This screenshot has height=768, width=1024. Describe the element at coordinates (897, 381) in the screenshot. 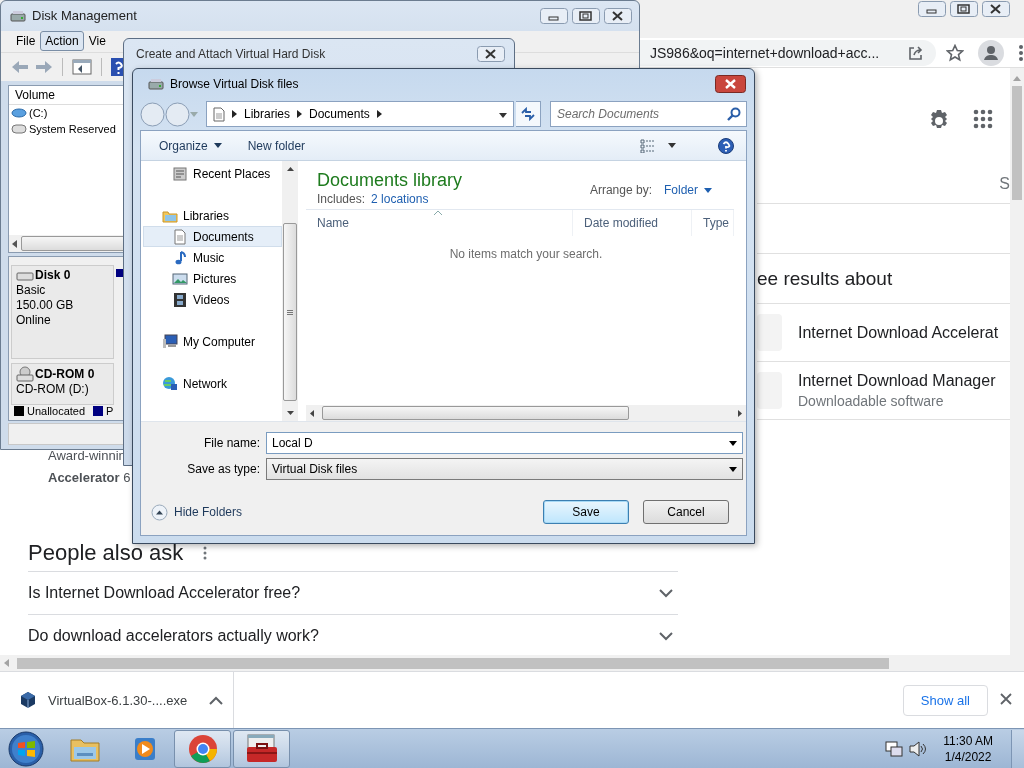

I see `result-title: Internet Download Manager` at that location.